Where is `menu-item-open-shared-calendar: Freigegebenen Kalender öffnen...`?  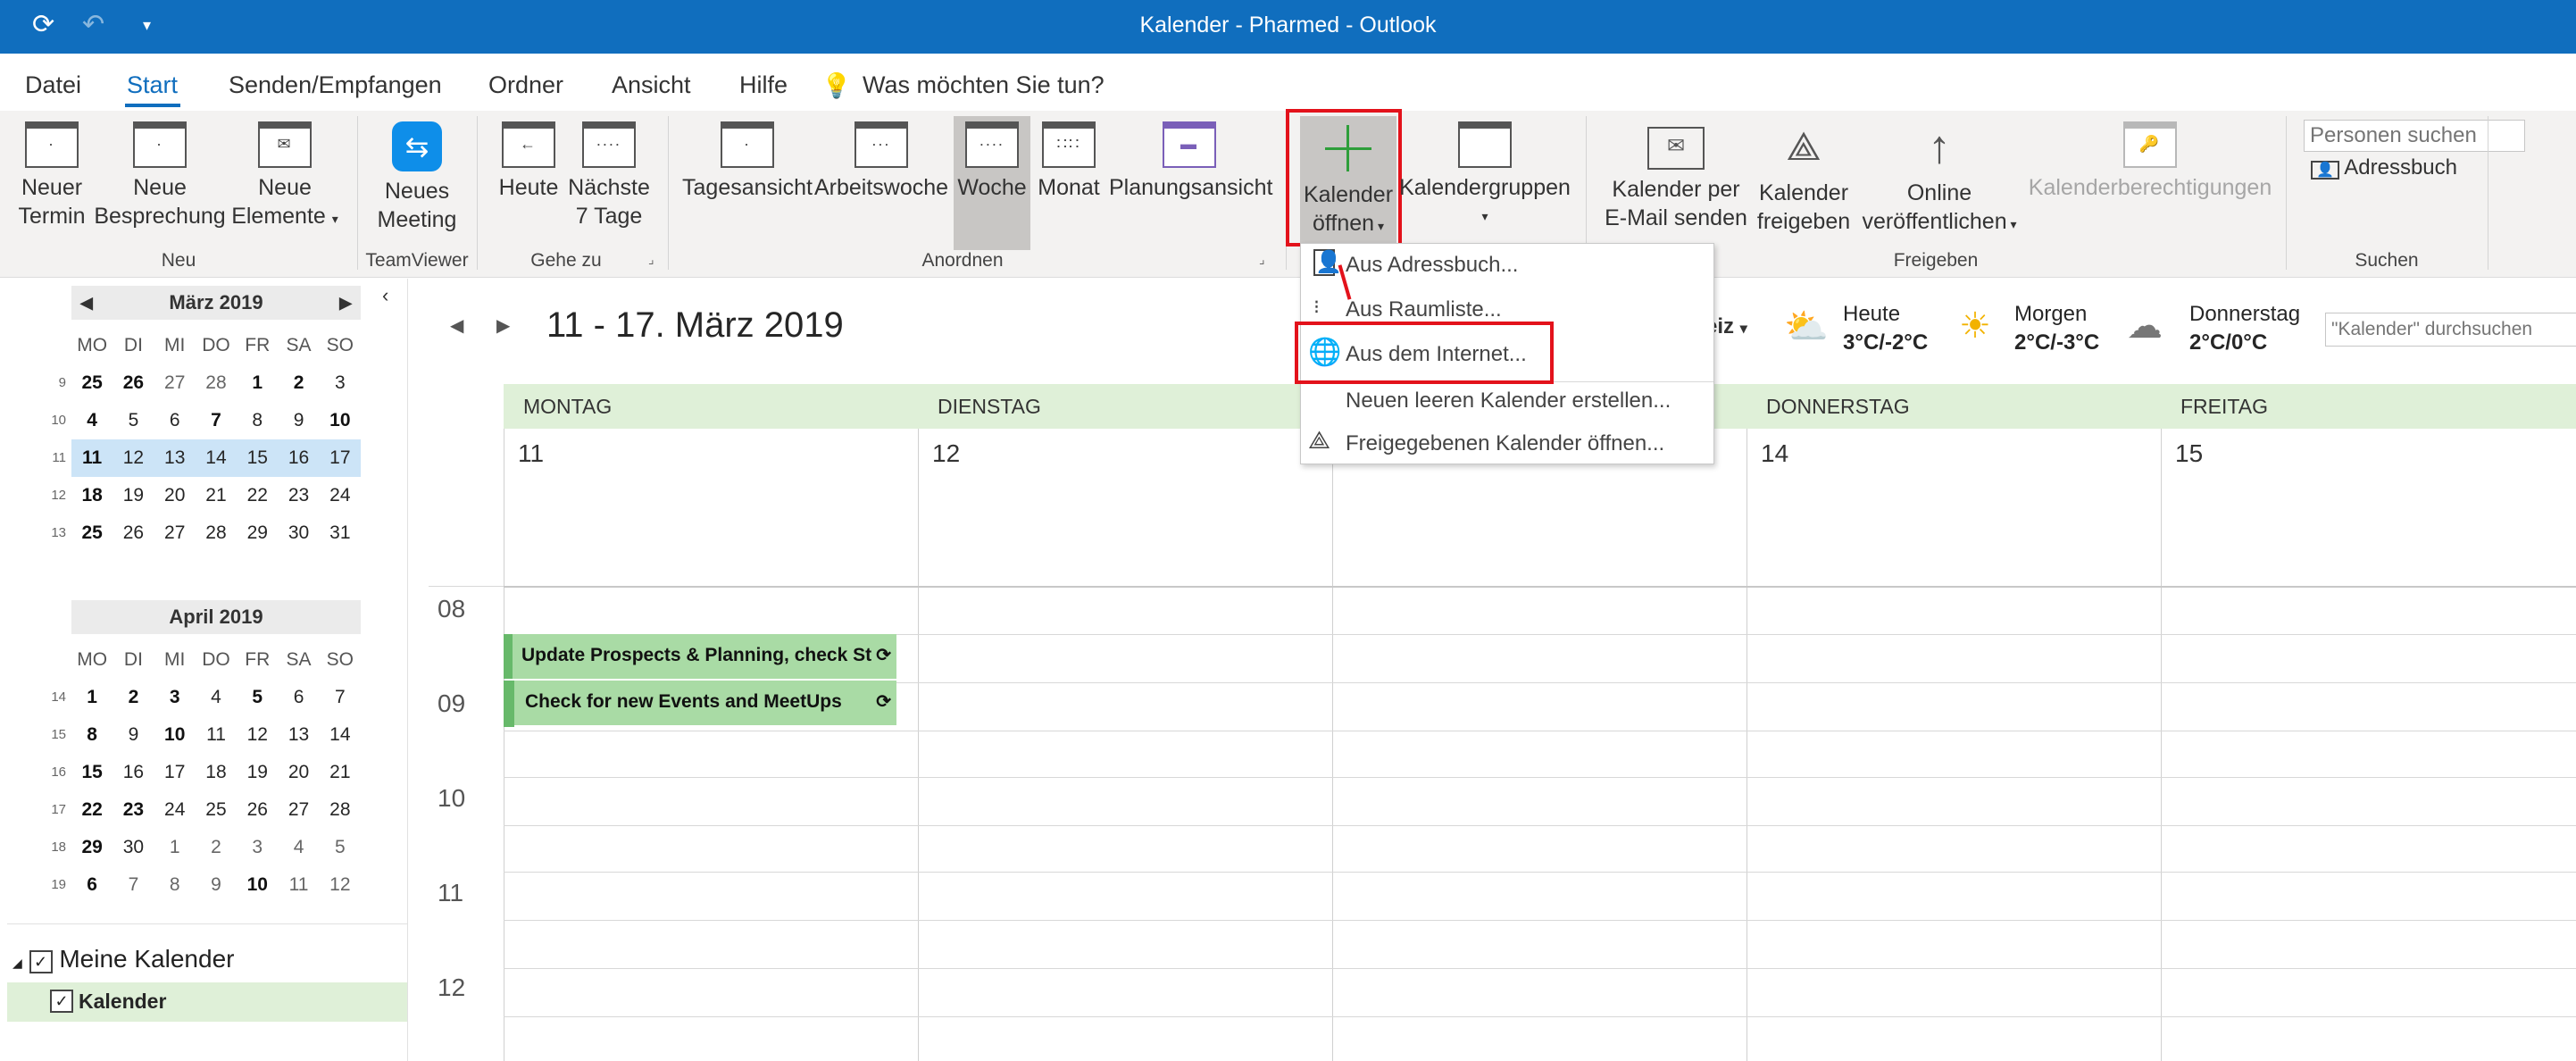 menu-item-open-shared-calendar: Freigegebenen Kalender öffnen... is located at coordinates (1505, 443).